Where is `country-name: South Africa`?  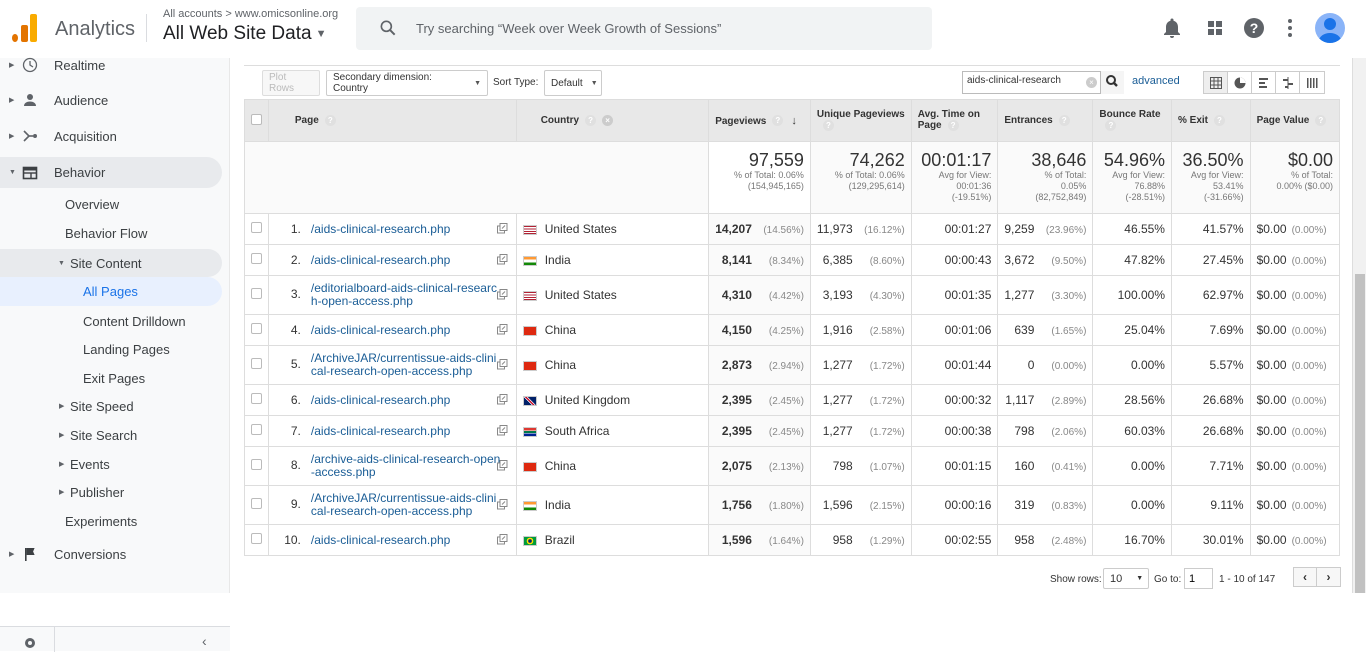
country-name: South Africa is located at coordinates (577, 431).